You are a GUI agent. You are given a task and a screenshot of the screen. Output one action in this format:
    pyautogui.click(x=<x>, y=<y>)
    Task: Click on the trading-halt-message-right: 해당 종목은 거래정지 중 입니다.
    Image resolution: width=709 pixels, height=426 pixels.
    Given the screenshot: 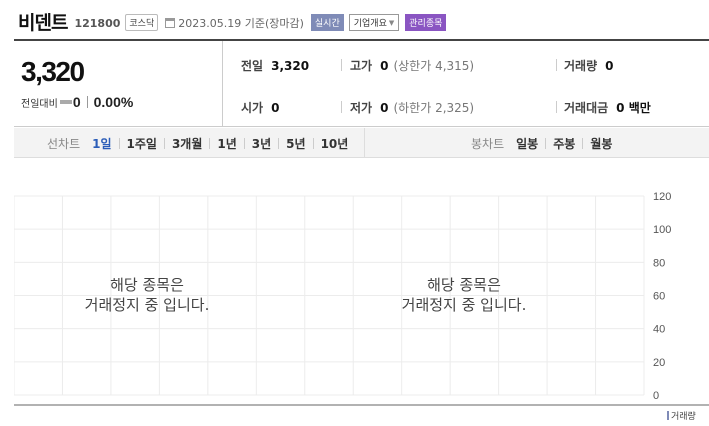 What is the action you would take?
    pyautogui.click(x=464, y=295)
    